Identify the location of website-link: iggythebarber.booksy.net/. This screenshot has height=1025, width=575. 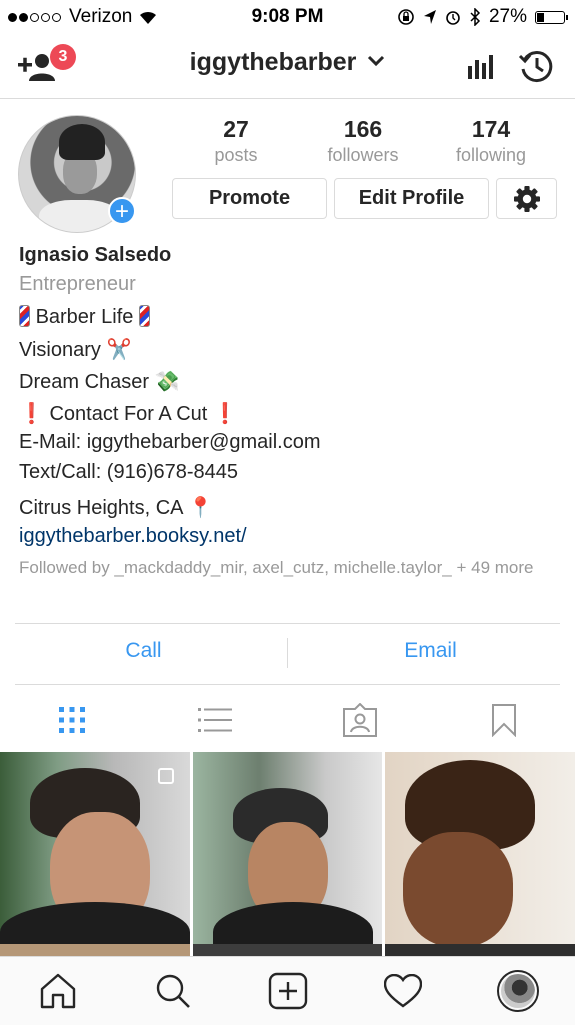
(133, 536).